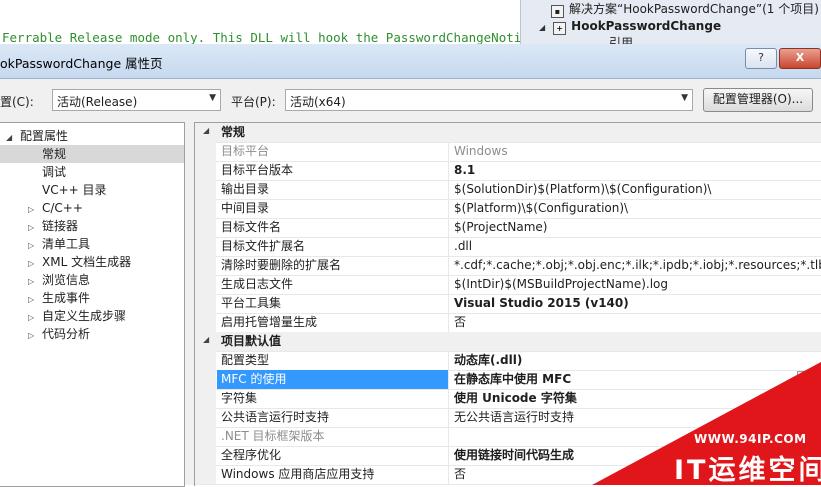  I want to click on tree-item-code-analysis: ▷ 代码分析, so click(59, 334).